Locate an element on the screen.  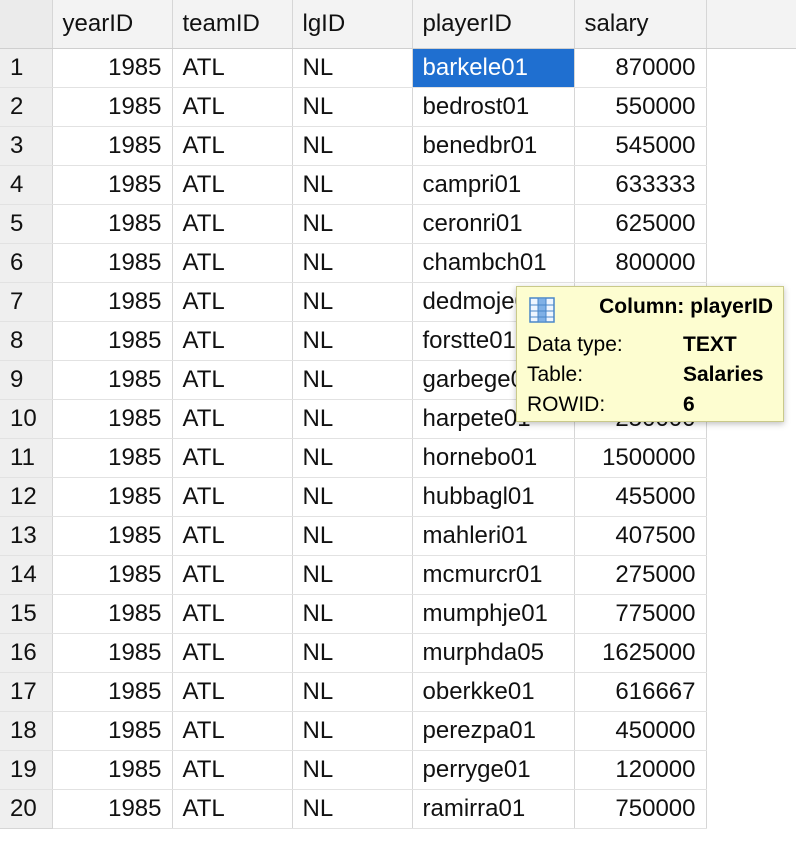
table-row: 19 1985 ATL NL perryge01 120000 is located at coordinates (398, 770).